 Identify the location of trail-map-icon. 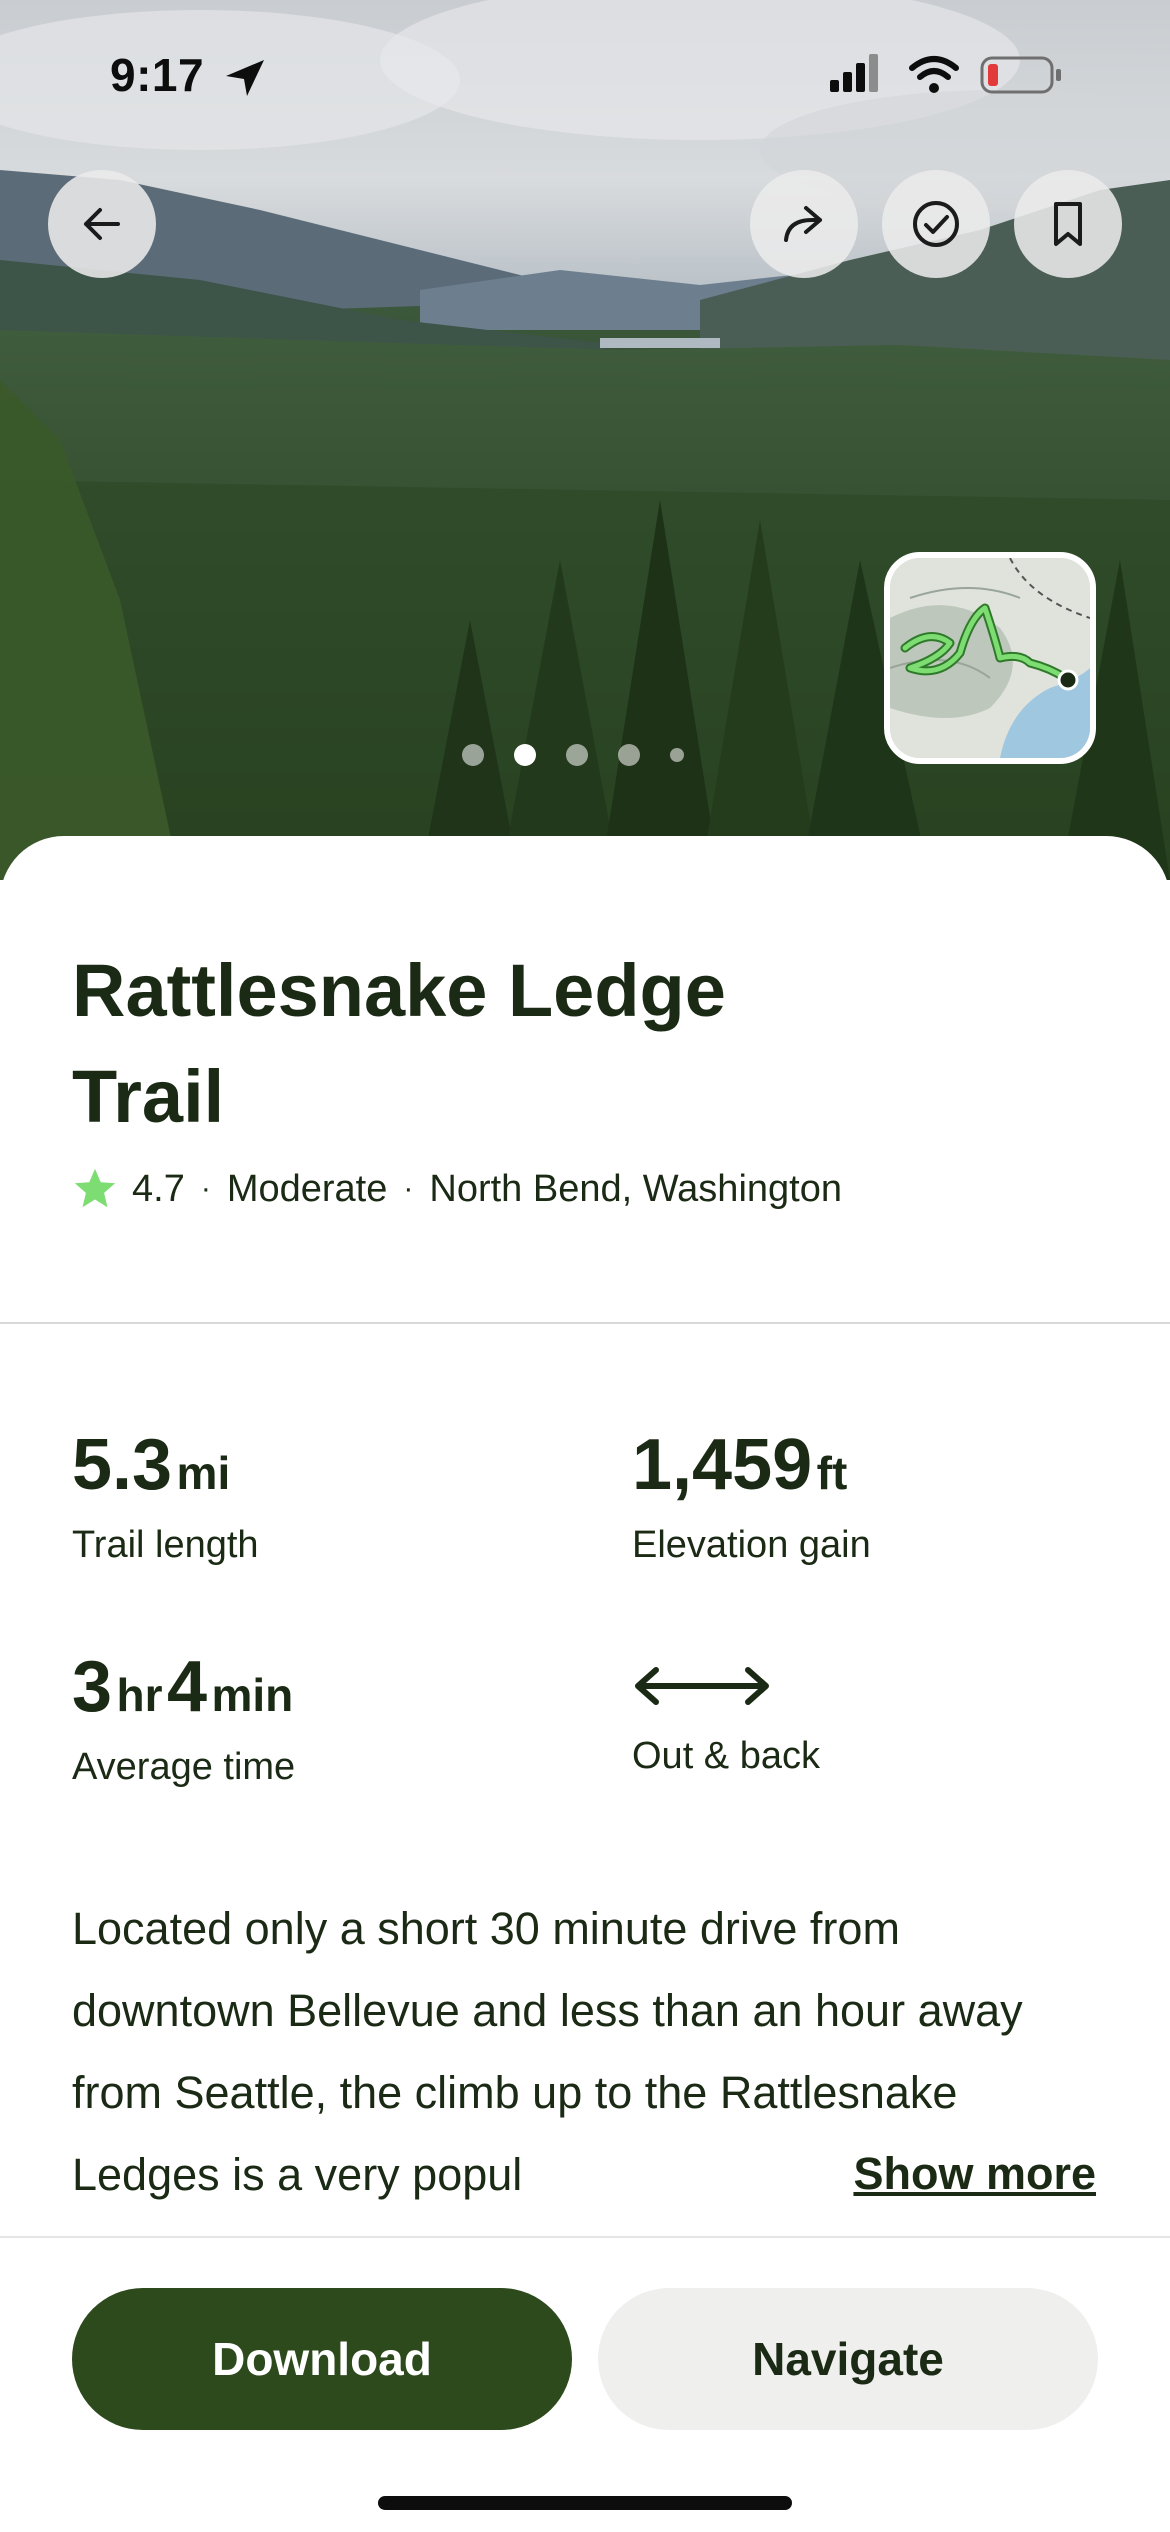
(990, 658).